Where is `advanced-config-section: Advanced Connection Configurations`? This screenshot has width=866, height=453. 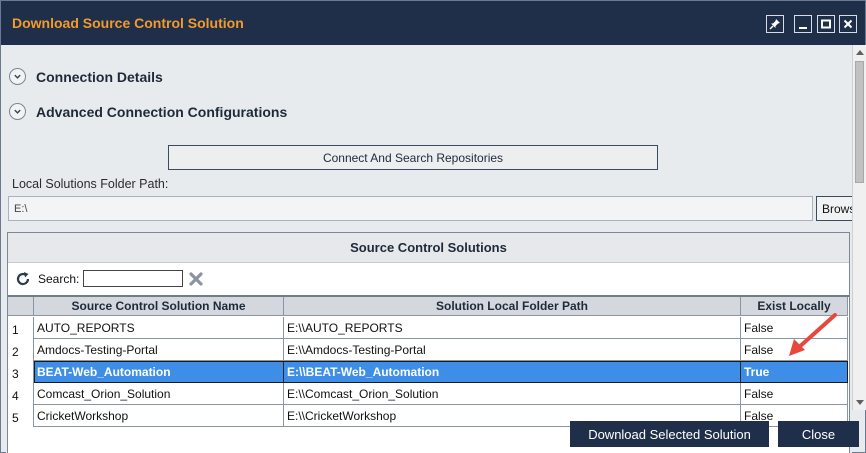
advanced-config-section: Advanced Connection Configurations is located at coordinates (148, 111).